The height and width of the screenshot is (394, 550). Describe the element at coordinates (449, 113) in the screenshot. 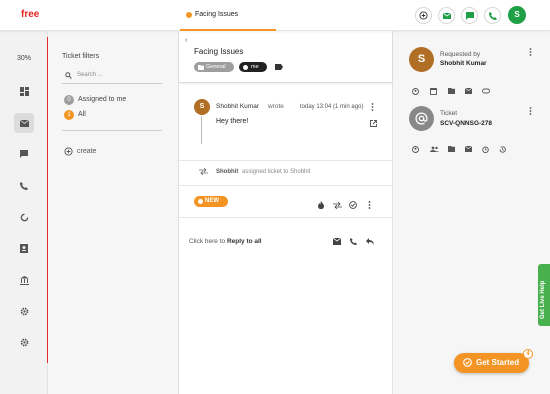

I see `ticket-info-label: Ticket` at that location.